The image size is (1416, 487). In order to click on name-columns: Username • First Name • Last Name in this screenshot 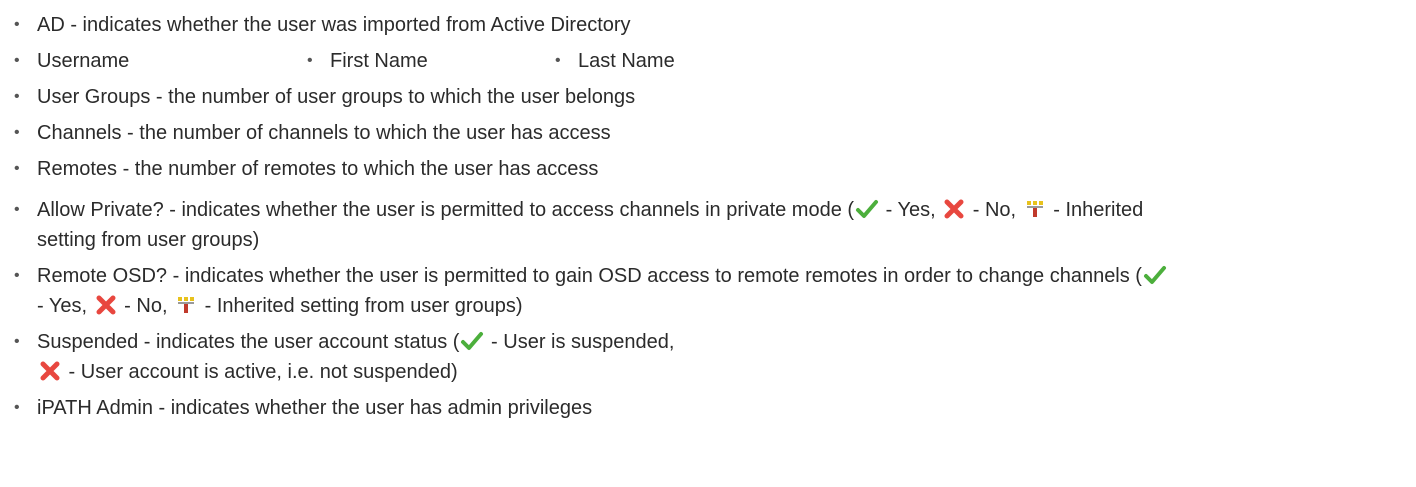, I will do `click(726, 61)`.